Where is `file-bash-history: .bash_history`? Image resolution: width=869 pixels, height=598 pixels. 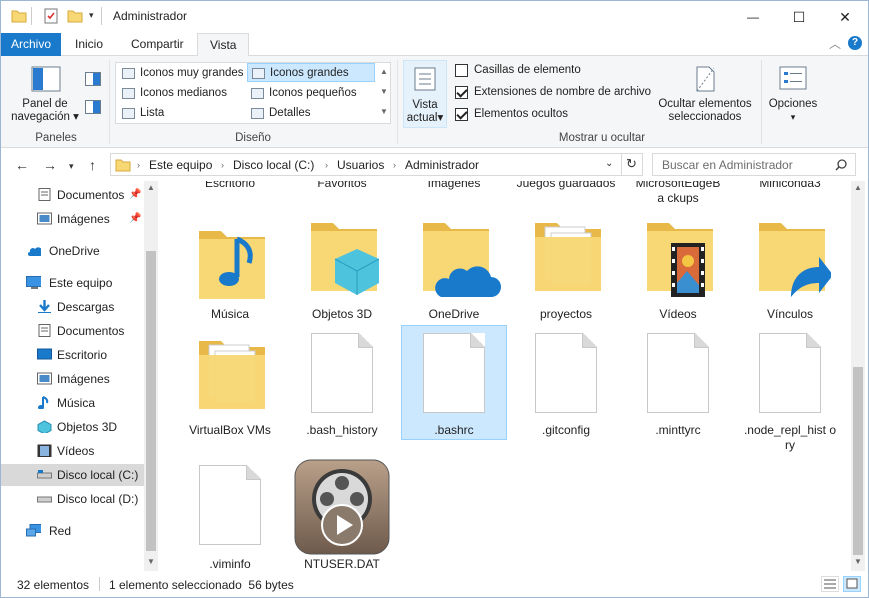
file-bash-history: .bash_history is located at coordinates (342, 386).